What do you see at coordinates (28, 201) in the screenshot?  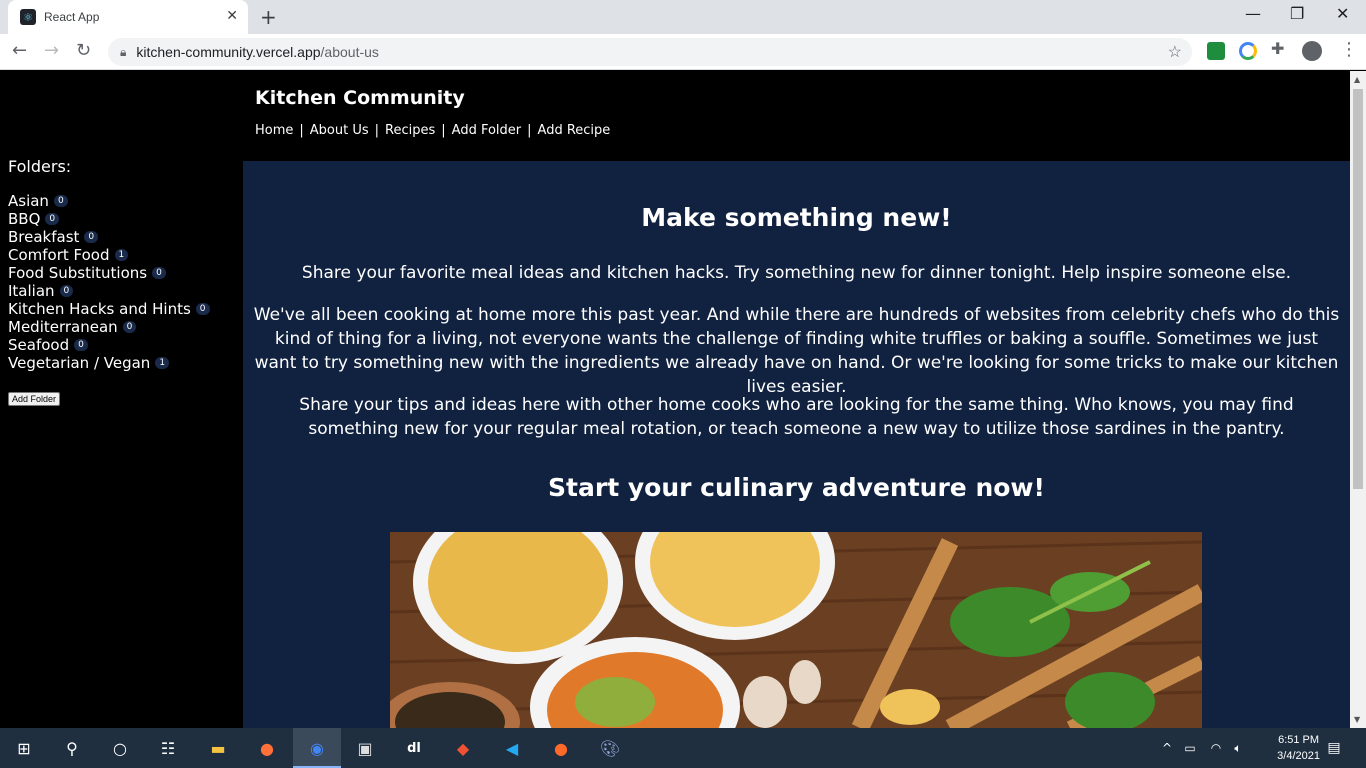 I see `folder-name: Asian` at bounding box center [28, 201].